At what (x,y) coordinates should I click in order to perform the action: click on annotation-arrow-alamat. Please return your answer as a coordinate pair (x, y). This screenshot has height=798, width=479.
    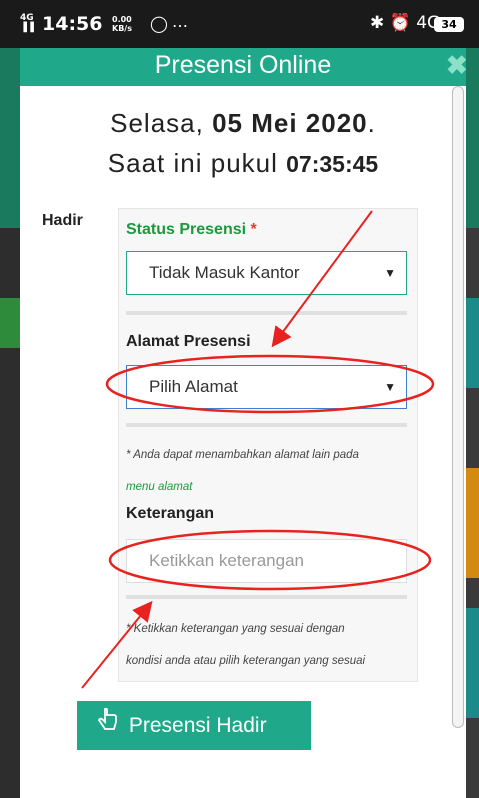
    Looking at the image, I should click on (322, 279).